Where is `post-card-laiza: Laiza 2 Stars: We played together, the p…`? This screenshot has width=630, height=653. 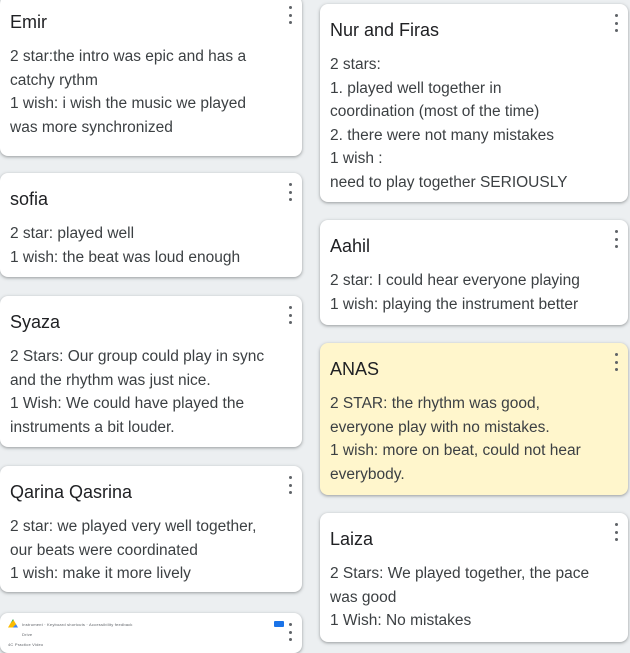 post-card-laiza: Laiza 2 Stars: We played together, the p… is located at coordinates (474, 577).